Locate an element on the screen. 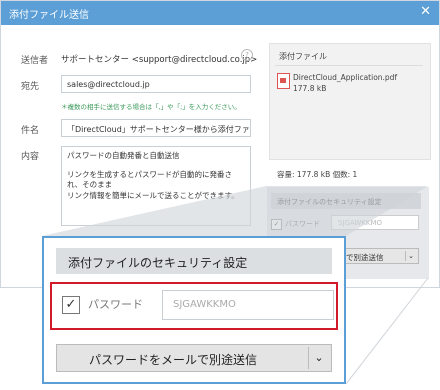  dialog-title: 添付ファイル送信 is located at coordinates (49, 15).